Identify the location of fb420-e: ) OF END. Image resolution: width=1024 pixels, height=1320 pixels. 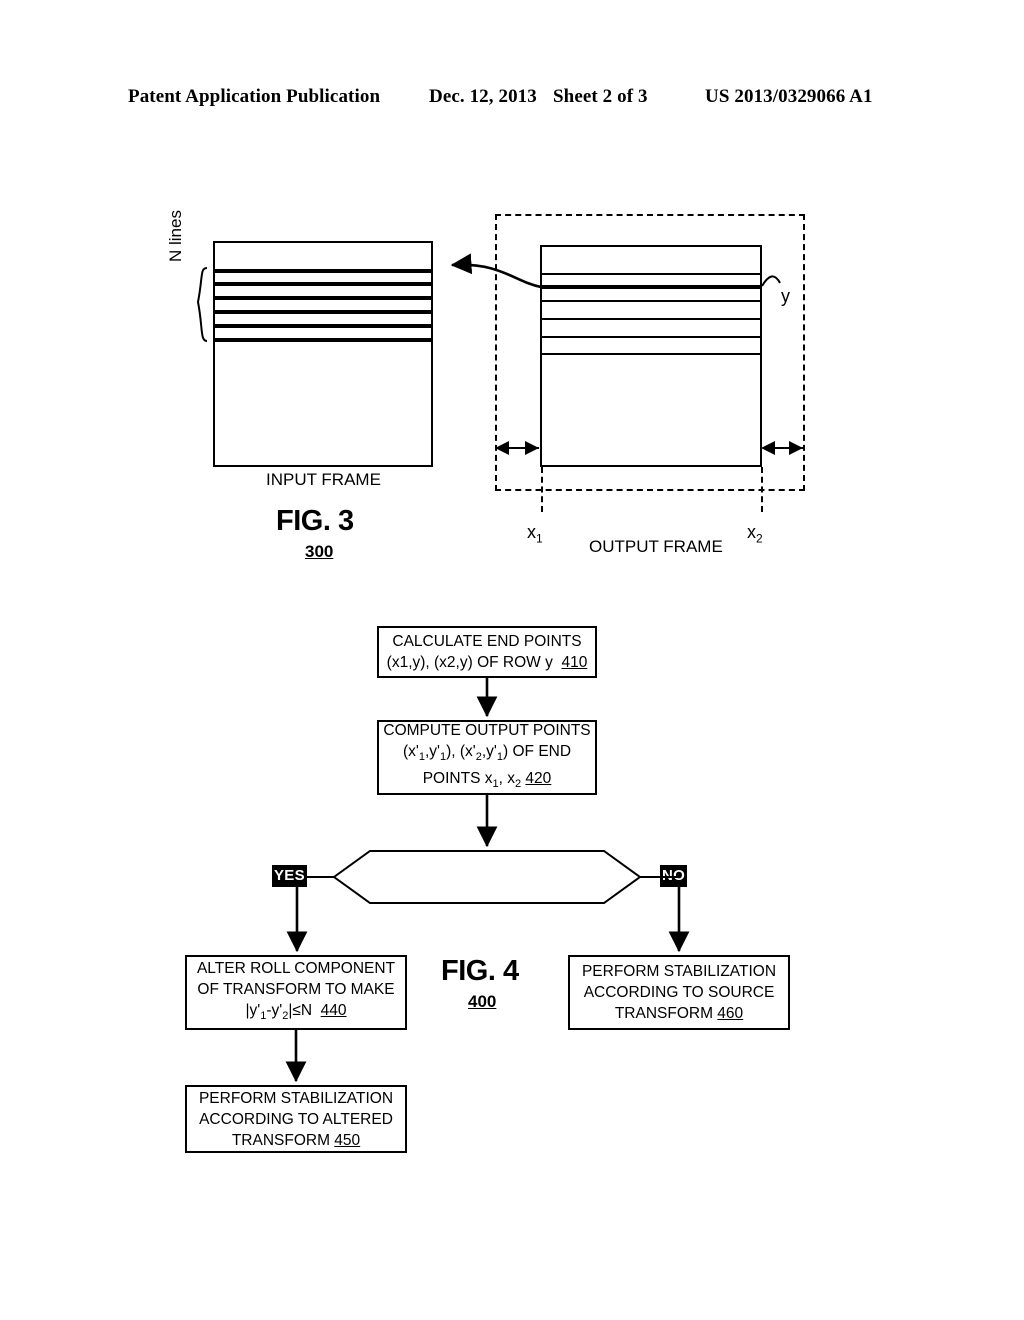
(537, 751).